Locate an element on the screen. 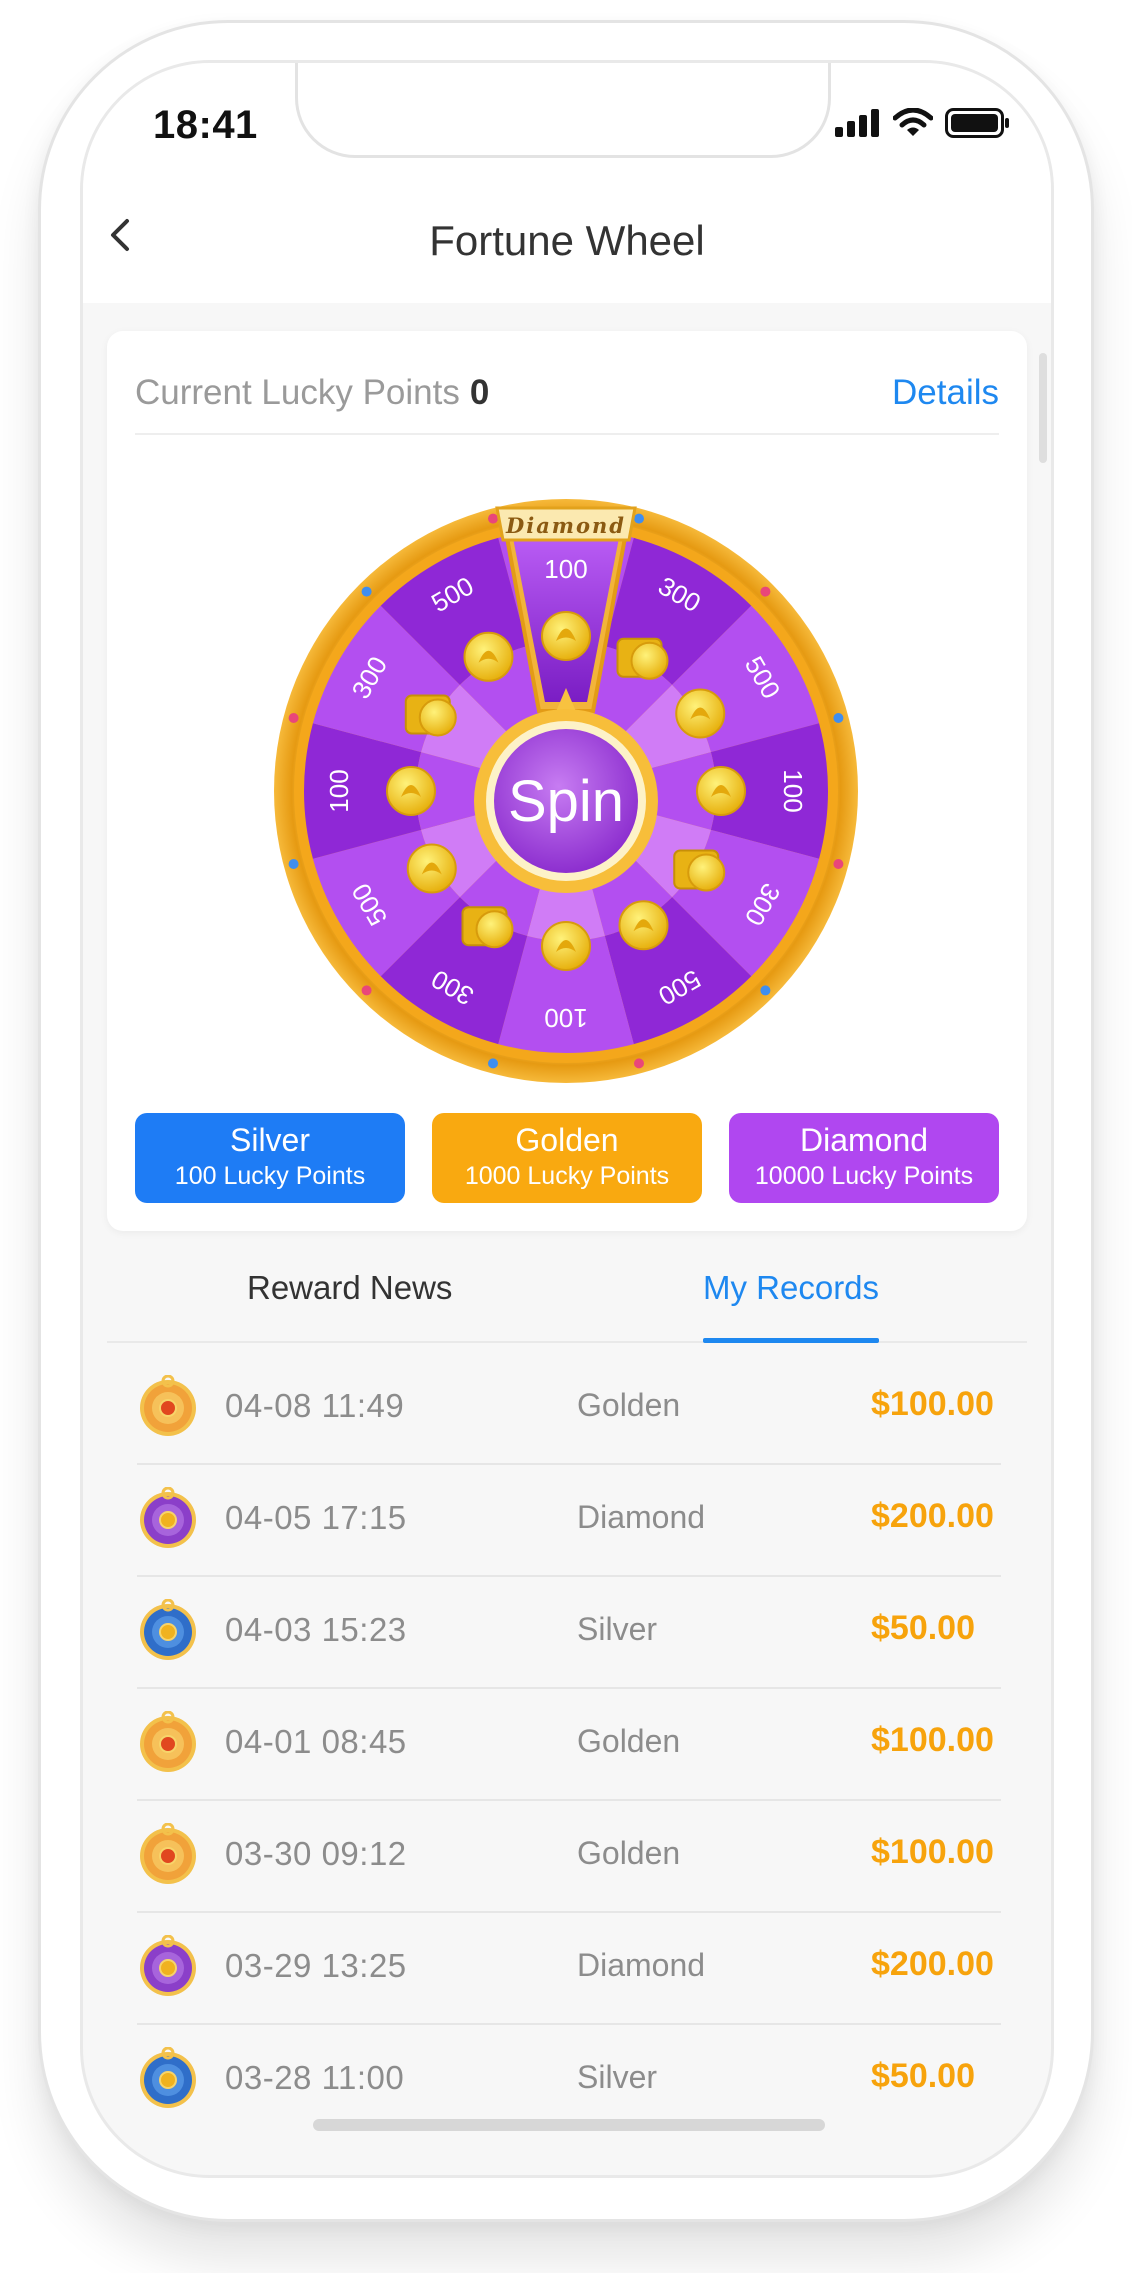  signal-icon is located at coordinates (857, 123).